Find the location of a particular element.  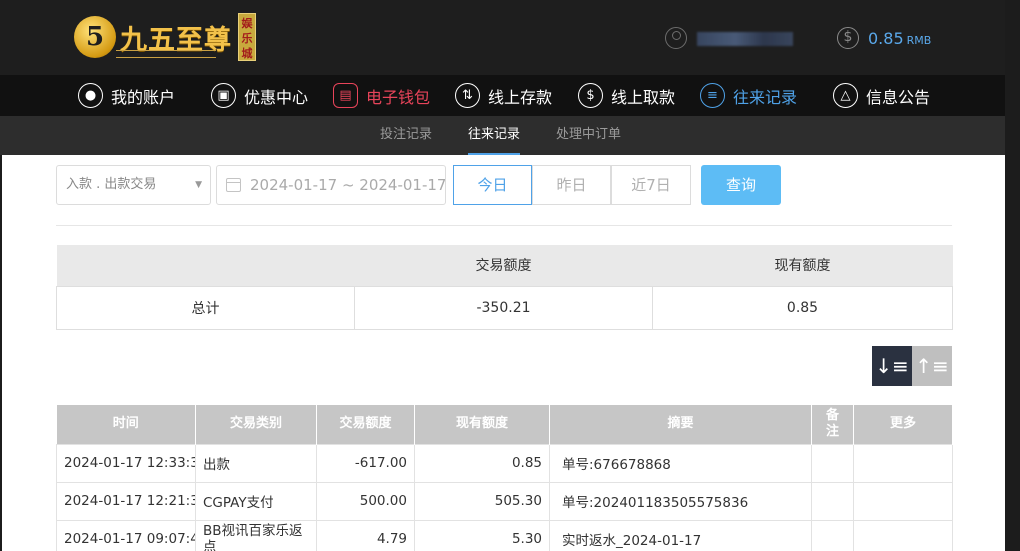

balance-value: 0.85 is located at coordinates (886, 38).